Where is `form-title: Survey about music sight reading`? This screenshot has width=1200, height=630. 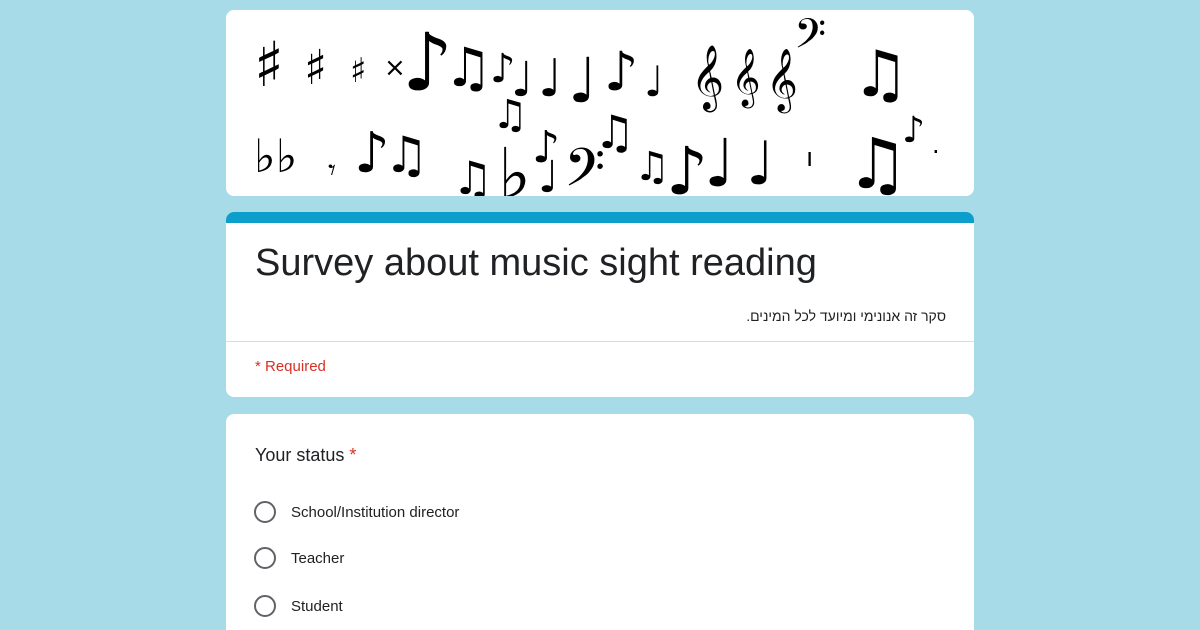 form-title: Survey about music sight reading is located at coordinates (536, 263).